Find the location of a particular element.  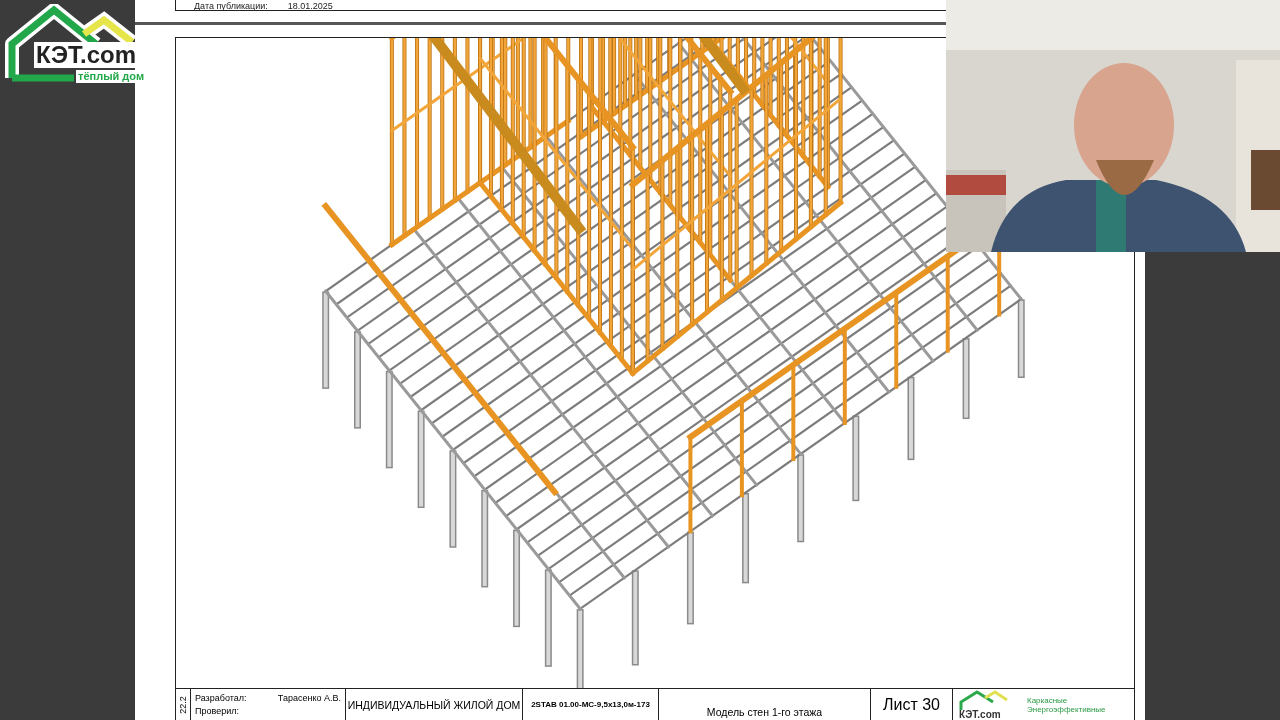

publication-date: 18.01.2025 is located at coordinates (310, 6).